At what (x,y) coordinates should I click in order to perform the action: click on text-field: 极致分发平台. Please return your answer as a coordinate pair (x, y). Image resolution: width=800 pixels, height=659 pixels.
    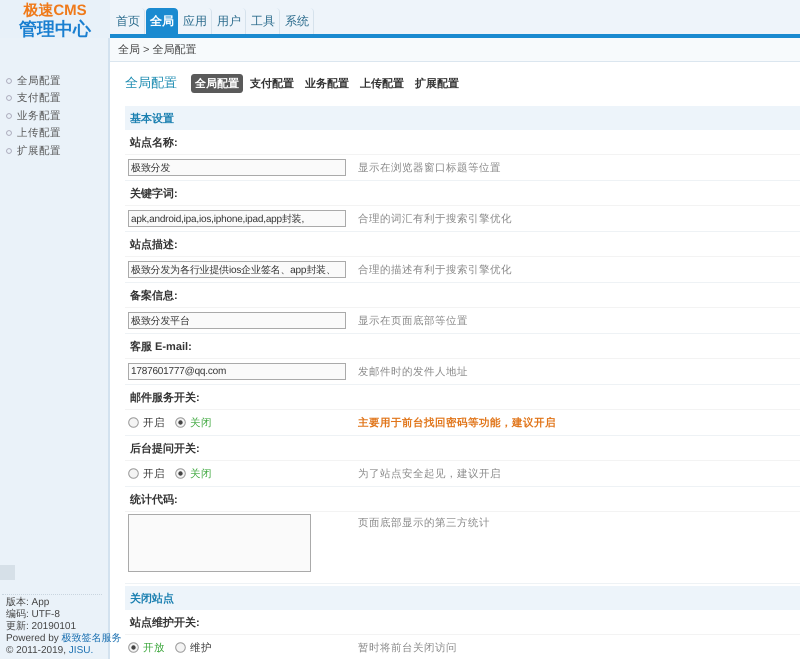
    Looking at the image, I should click on (237, 320).